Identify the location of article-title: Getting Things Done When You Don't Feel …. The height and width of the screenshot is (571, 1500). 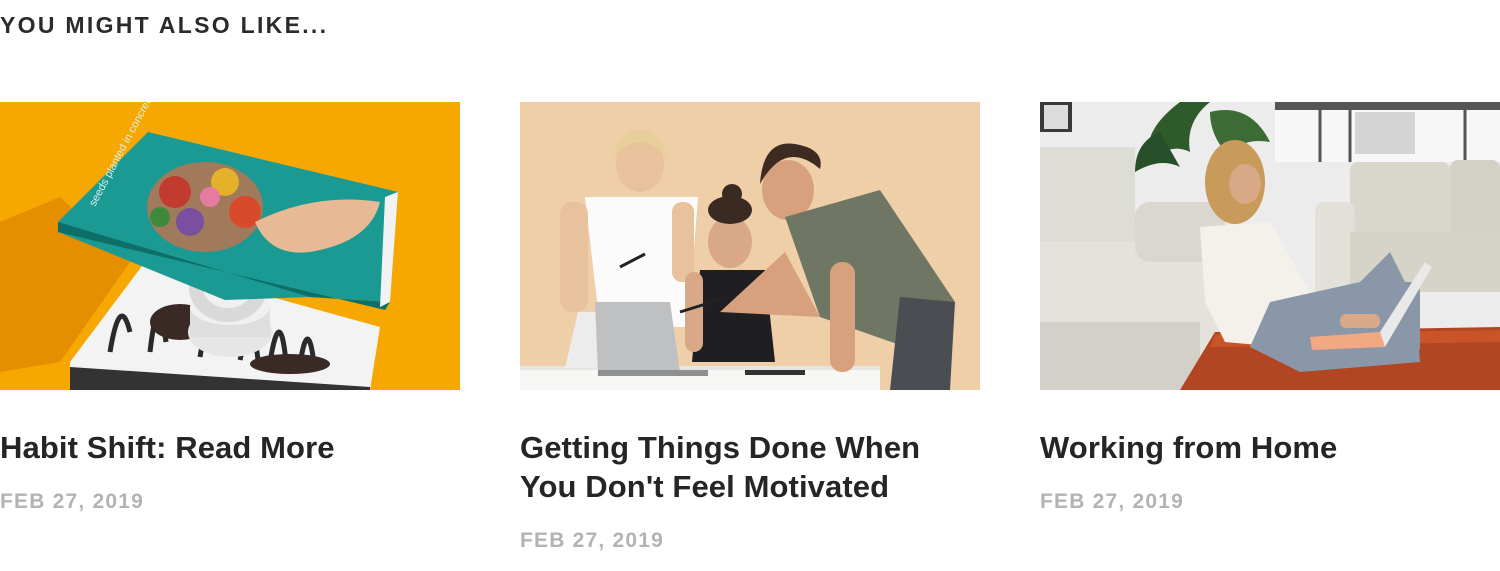
(750, 467).